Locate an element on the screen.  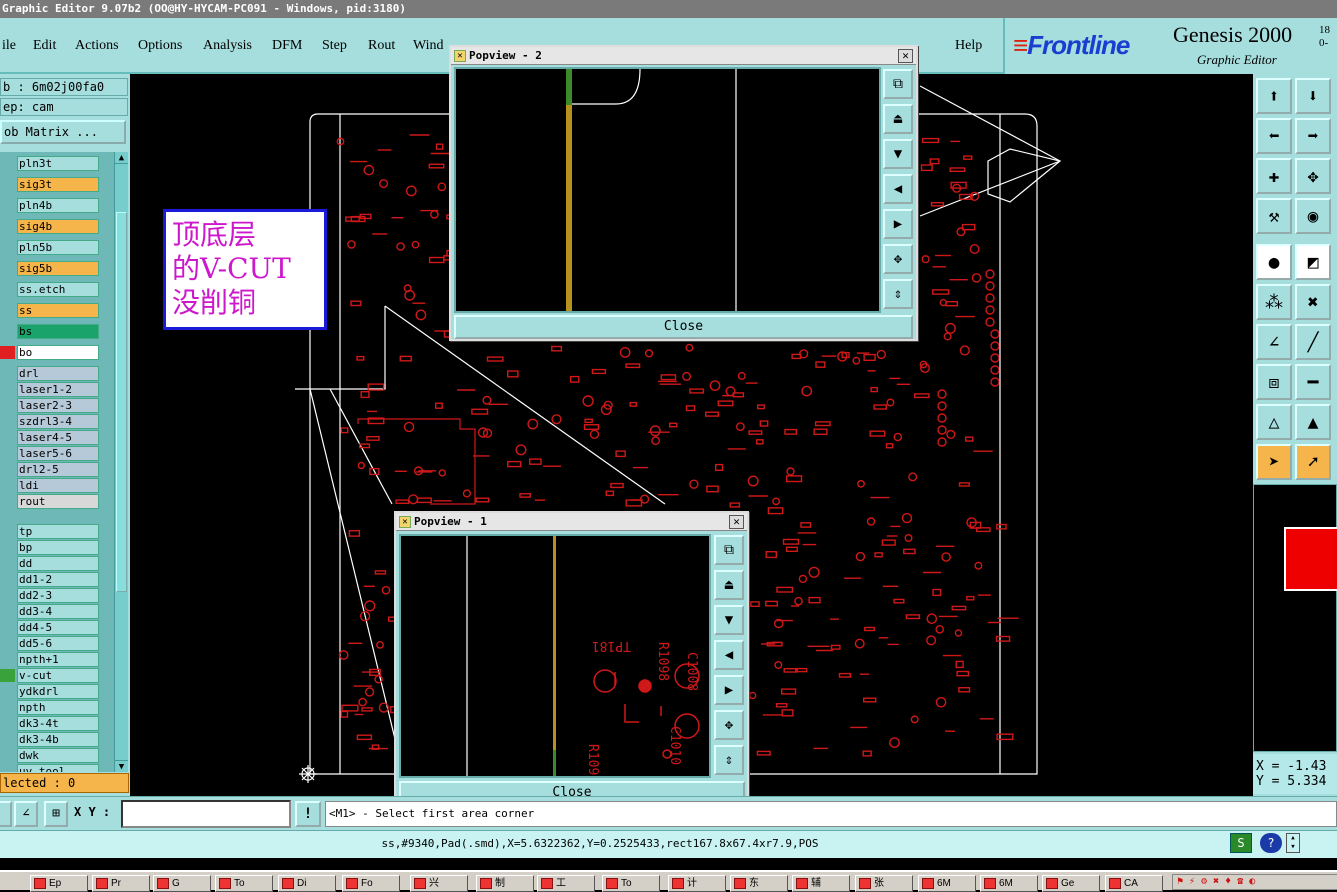
popview-2-canvas is located at coordinates (667, 190).